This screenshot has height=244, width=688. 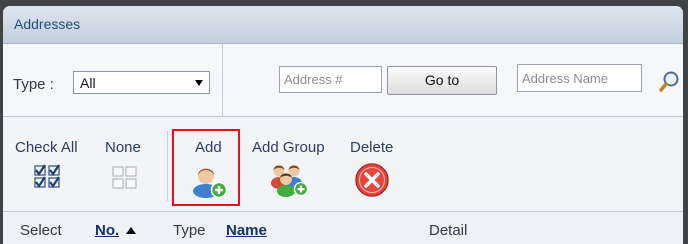 I want to click on type-select: All, so click(x=141, y=82).